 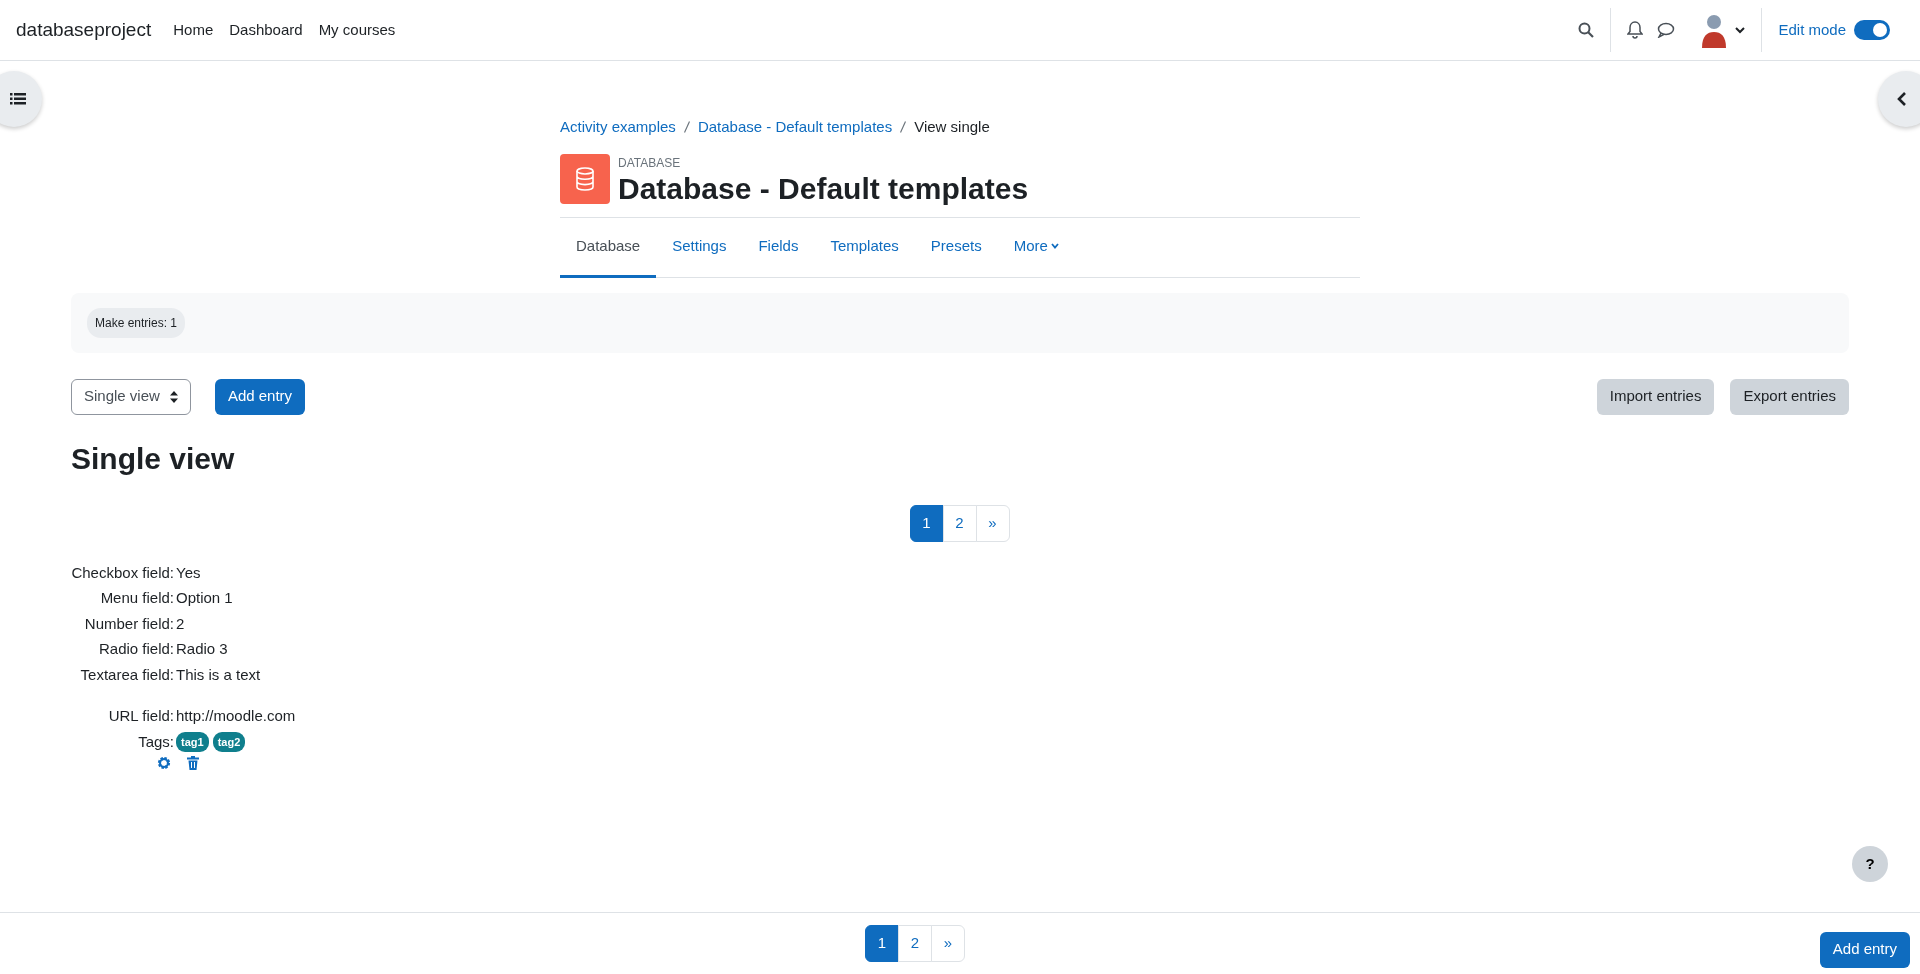 I want to click on field-label: Checkbox field:, so click(x=122, y=572).